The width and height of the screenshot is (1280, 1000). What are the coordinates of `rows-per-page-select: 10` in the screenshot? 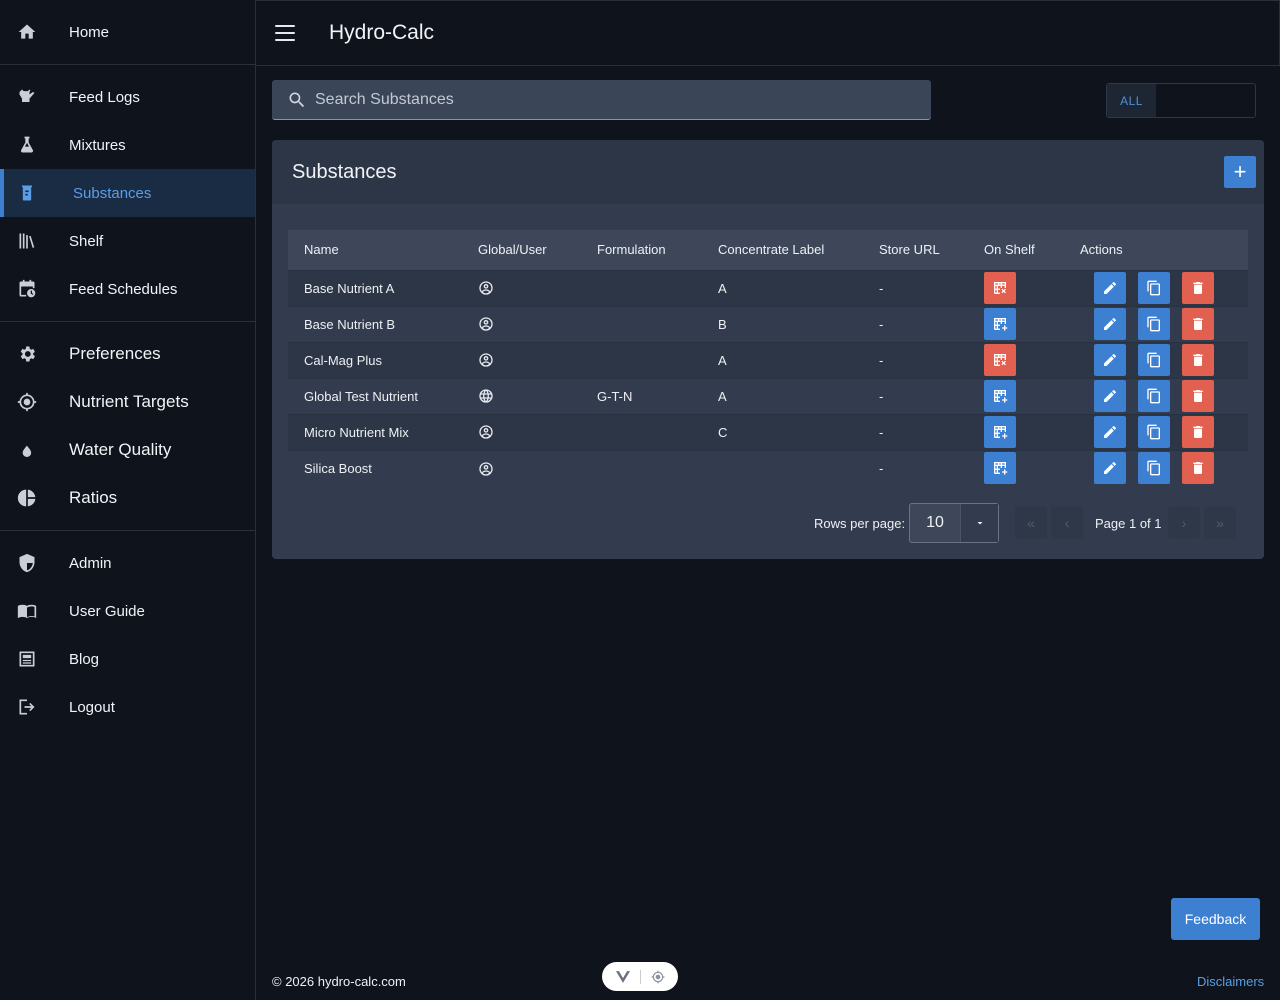 It's located at (954, 523).